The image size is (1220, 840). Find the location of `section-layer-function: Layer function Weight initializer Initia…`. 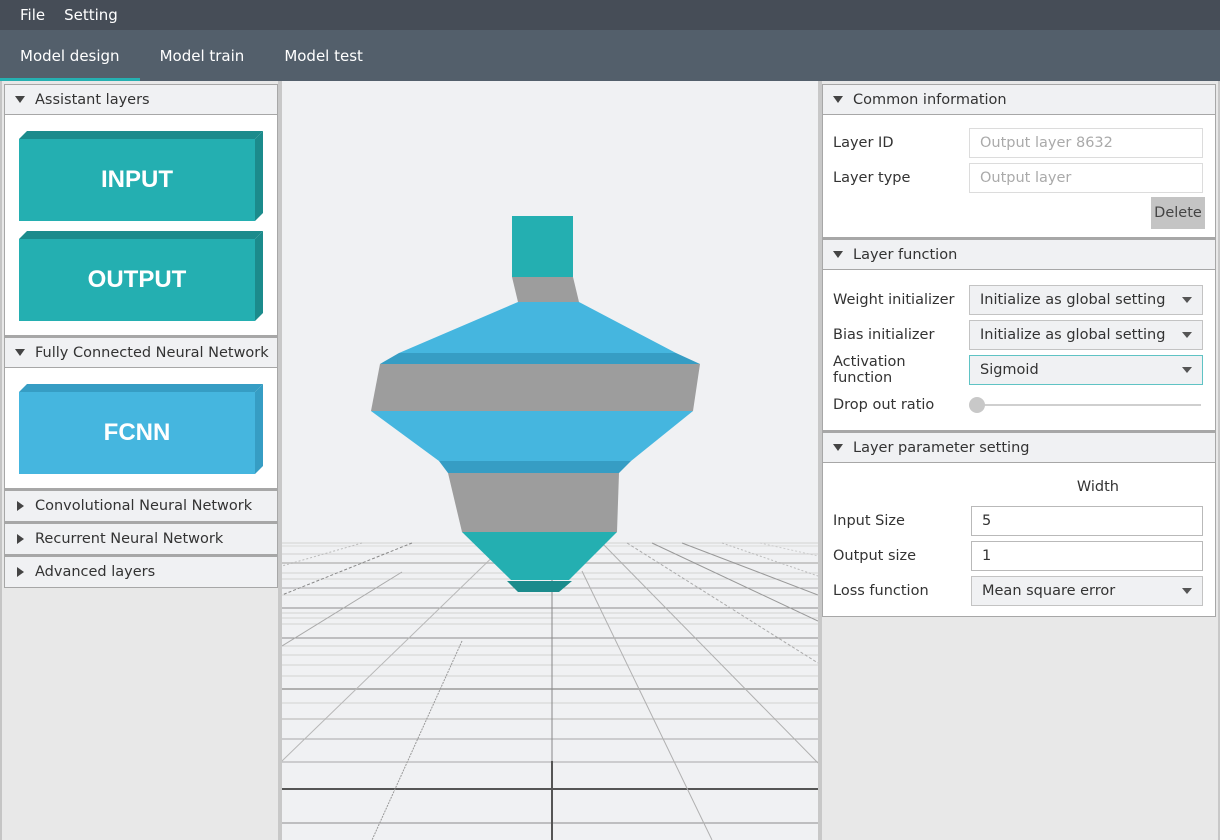

section-layer-function: Layer function Weight initializer Initia… is located at coordinates (1019, 334).